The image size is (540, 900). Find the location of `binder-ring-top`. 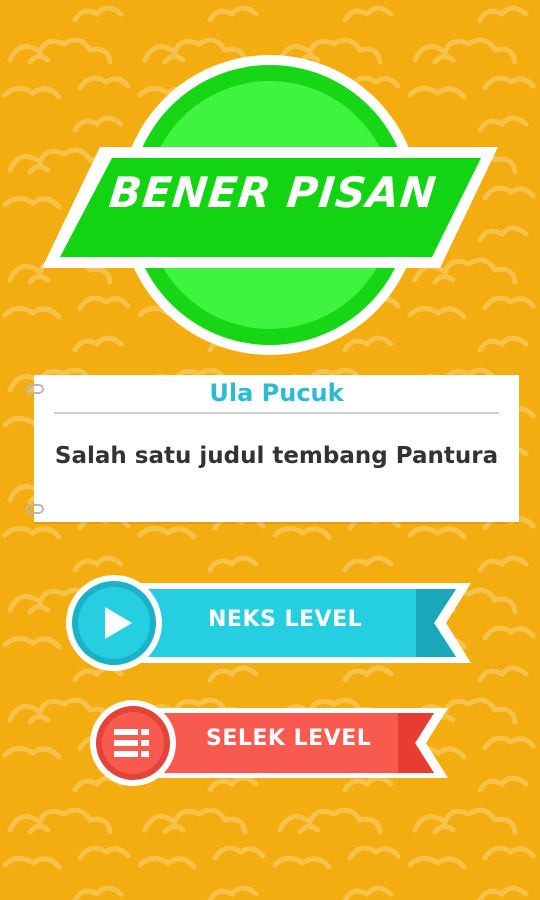

binder-ring-top is located at coordinates (35, 389).